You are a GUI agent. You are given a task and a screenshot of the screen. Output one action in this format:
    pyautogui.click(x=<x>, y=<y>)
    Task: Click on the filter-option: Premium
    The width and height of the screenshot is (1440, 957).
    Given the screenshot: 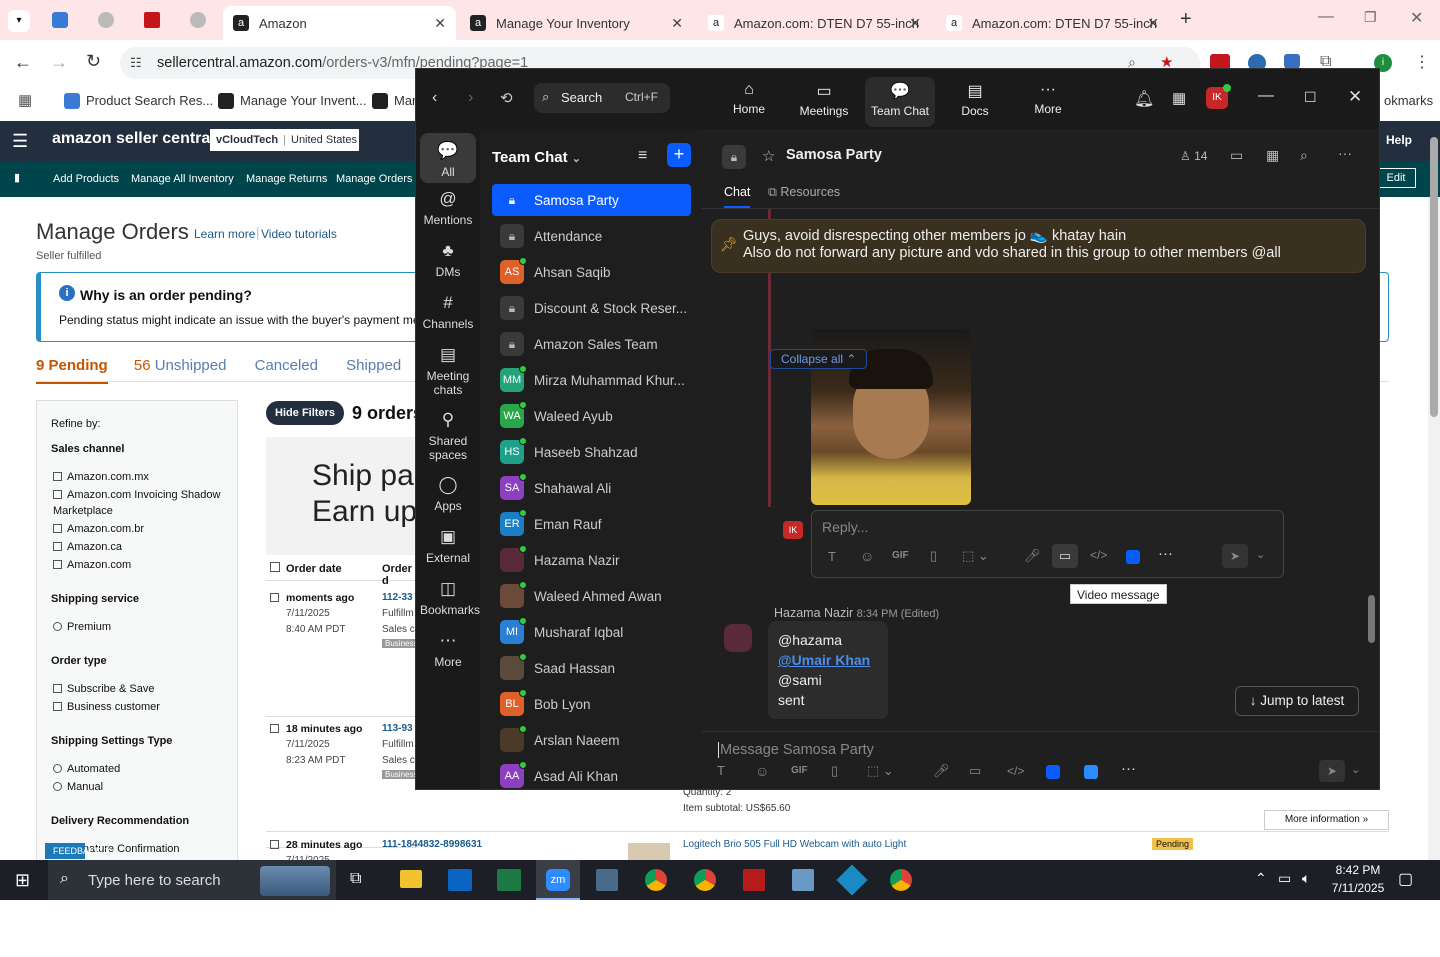 What is the action you would take?
    pyautogui.click(x=138, y=627)
    